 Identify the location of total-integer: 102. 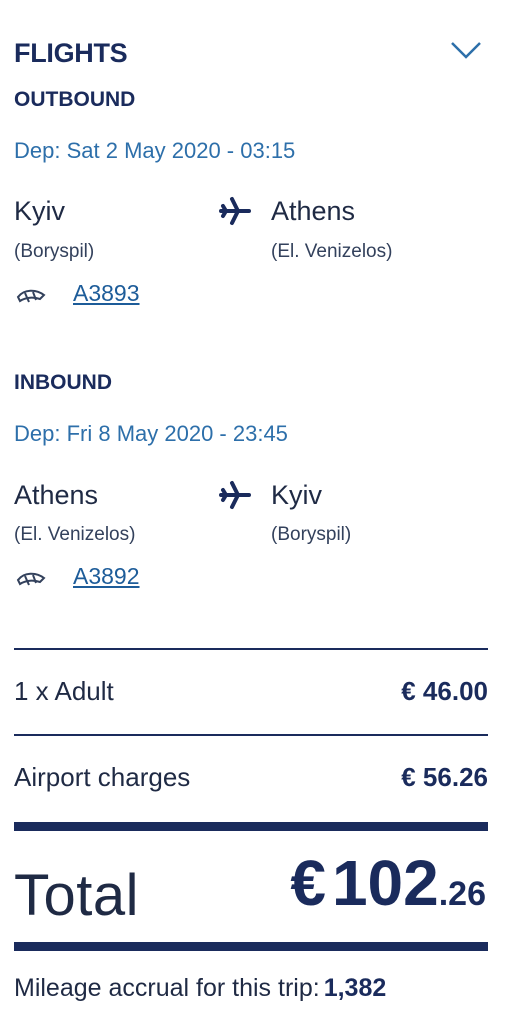
(385, 883).